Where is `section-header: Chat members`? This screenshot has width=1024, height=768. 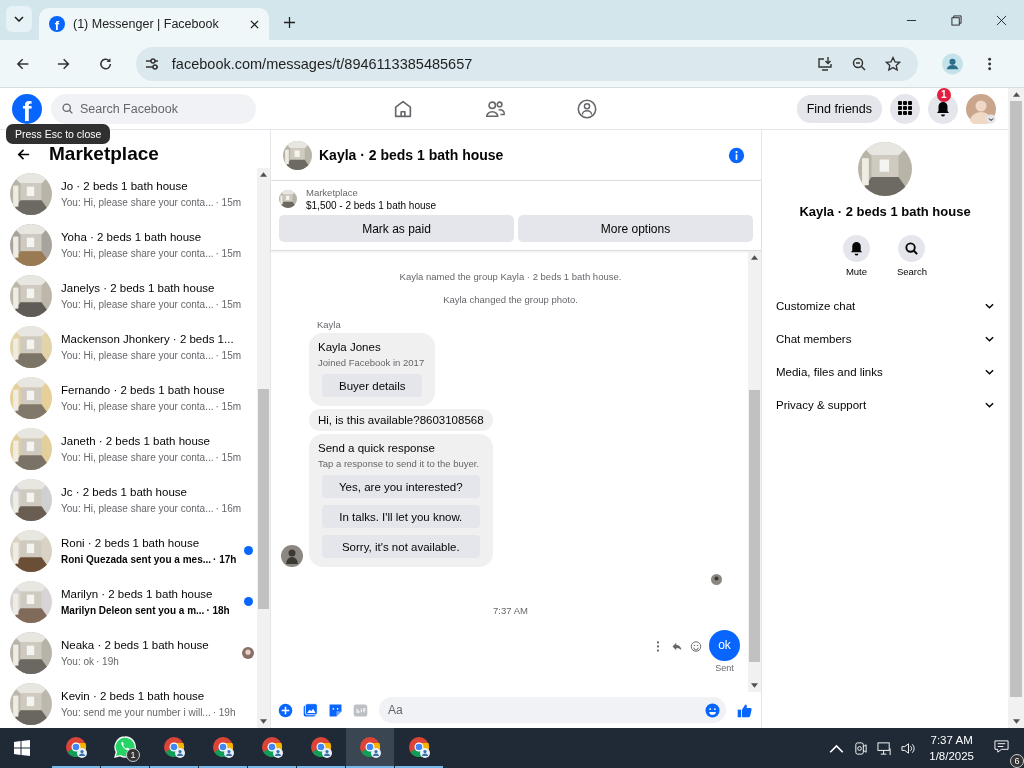 section-header: Chat members is located at coordinates (885, 338).